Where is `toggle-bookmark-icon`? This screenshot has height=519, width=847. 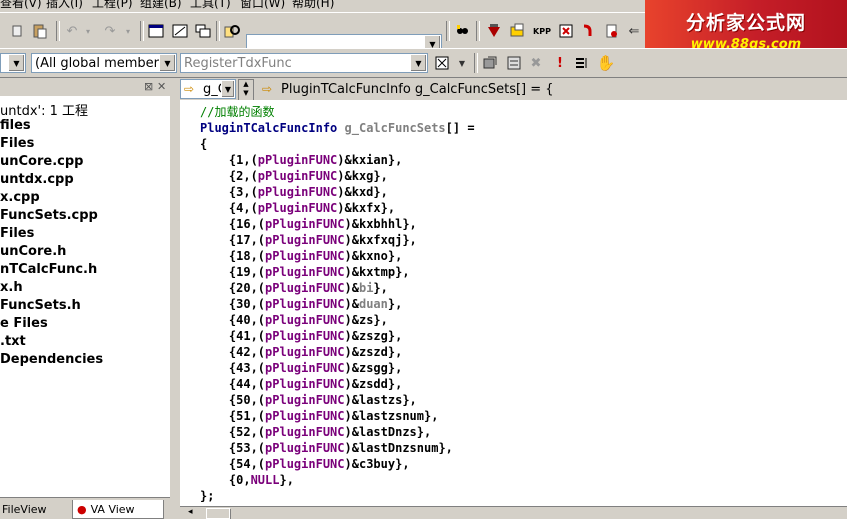
toggle-bookmark-icon is located at coordinates (490, 63).